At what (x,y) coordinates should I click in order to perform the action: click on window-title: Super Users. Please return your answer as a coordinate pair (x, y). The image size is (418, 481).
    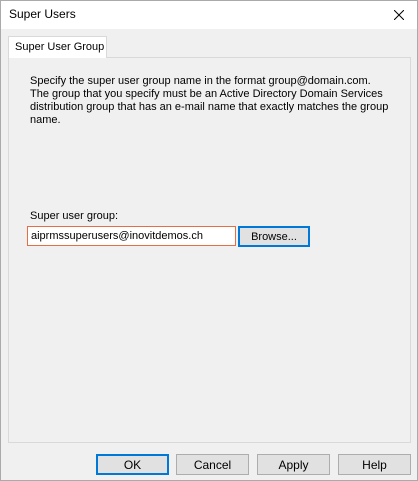
    Looking at the image, I should click on (42, 14).